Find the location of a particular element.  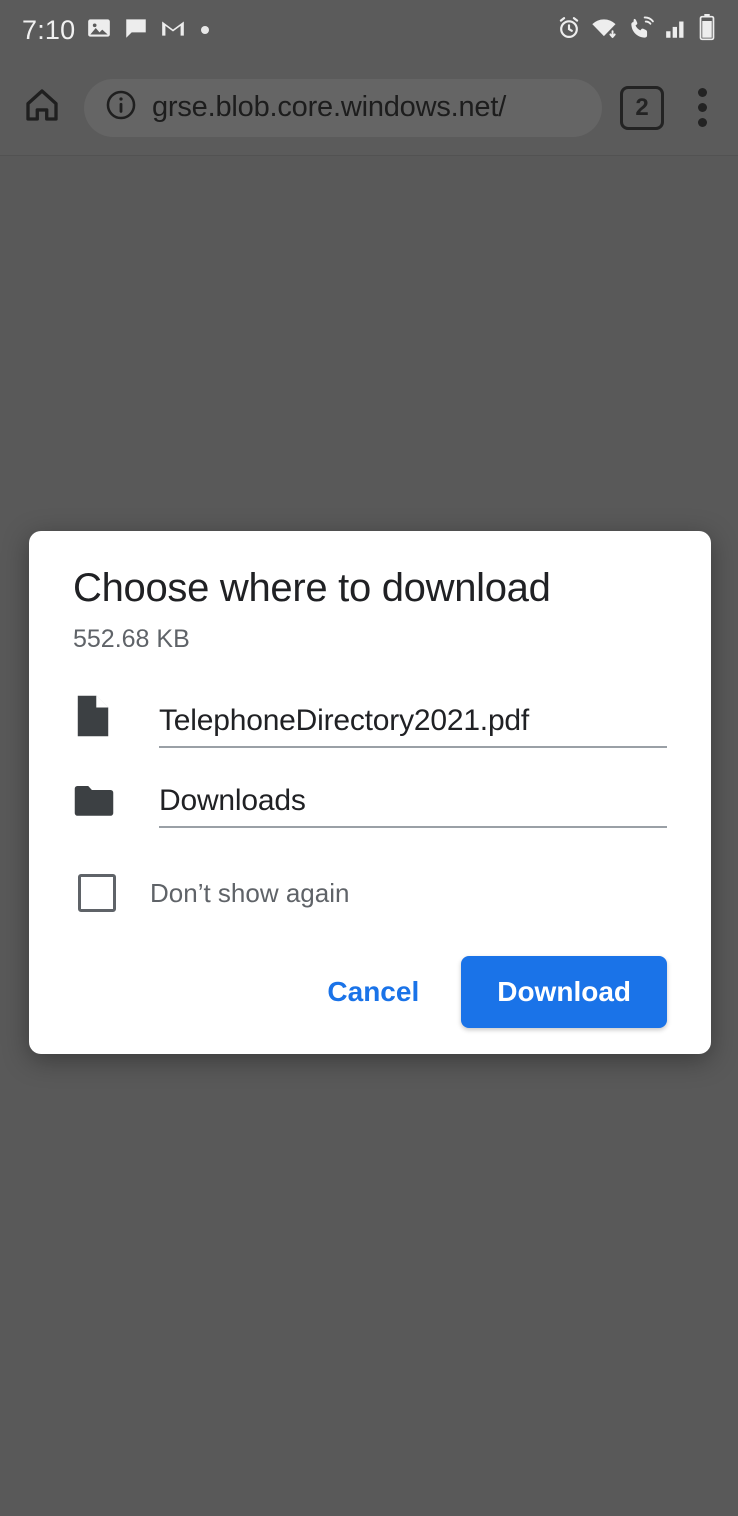

gmail-icon is located at coordinates (173, 30).